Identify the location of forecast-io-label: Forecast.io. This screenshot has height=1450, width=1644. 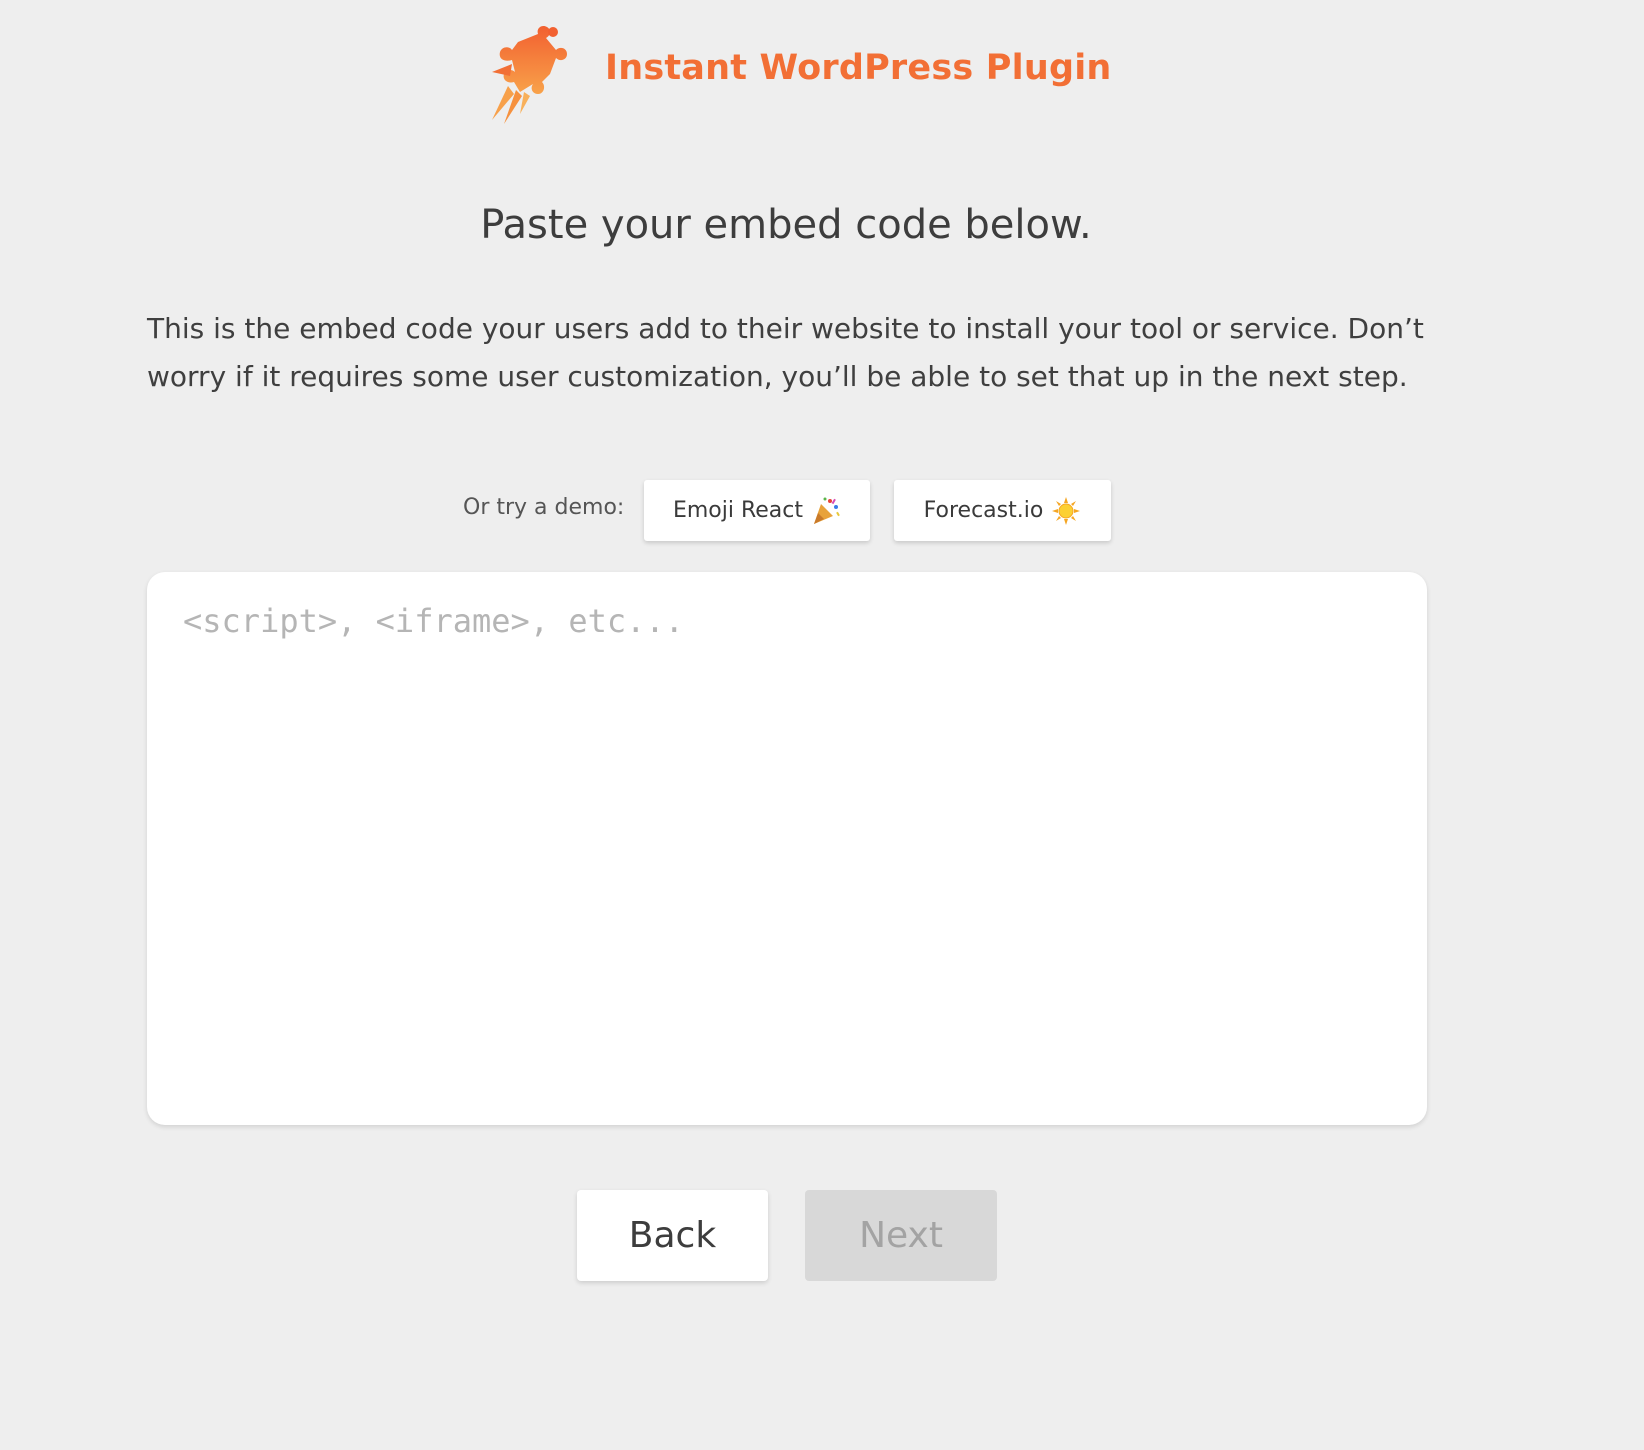
(983, 510).